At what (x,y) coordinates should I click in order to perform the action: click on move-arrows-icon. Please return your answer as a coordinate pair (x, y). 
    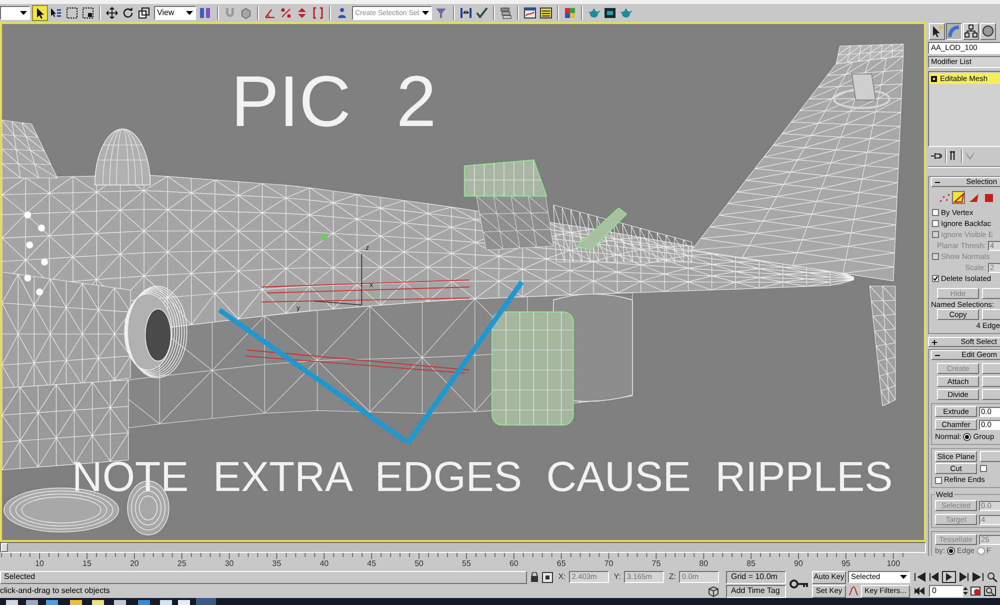
    Looking at the image, I should click on (112, 13).